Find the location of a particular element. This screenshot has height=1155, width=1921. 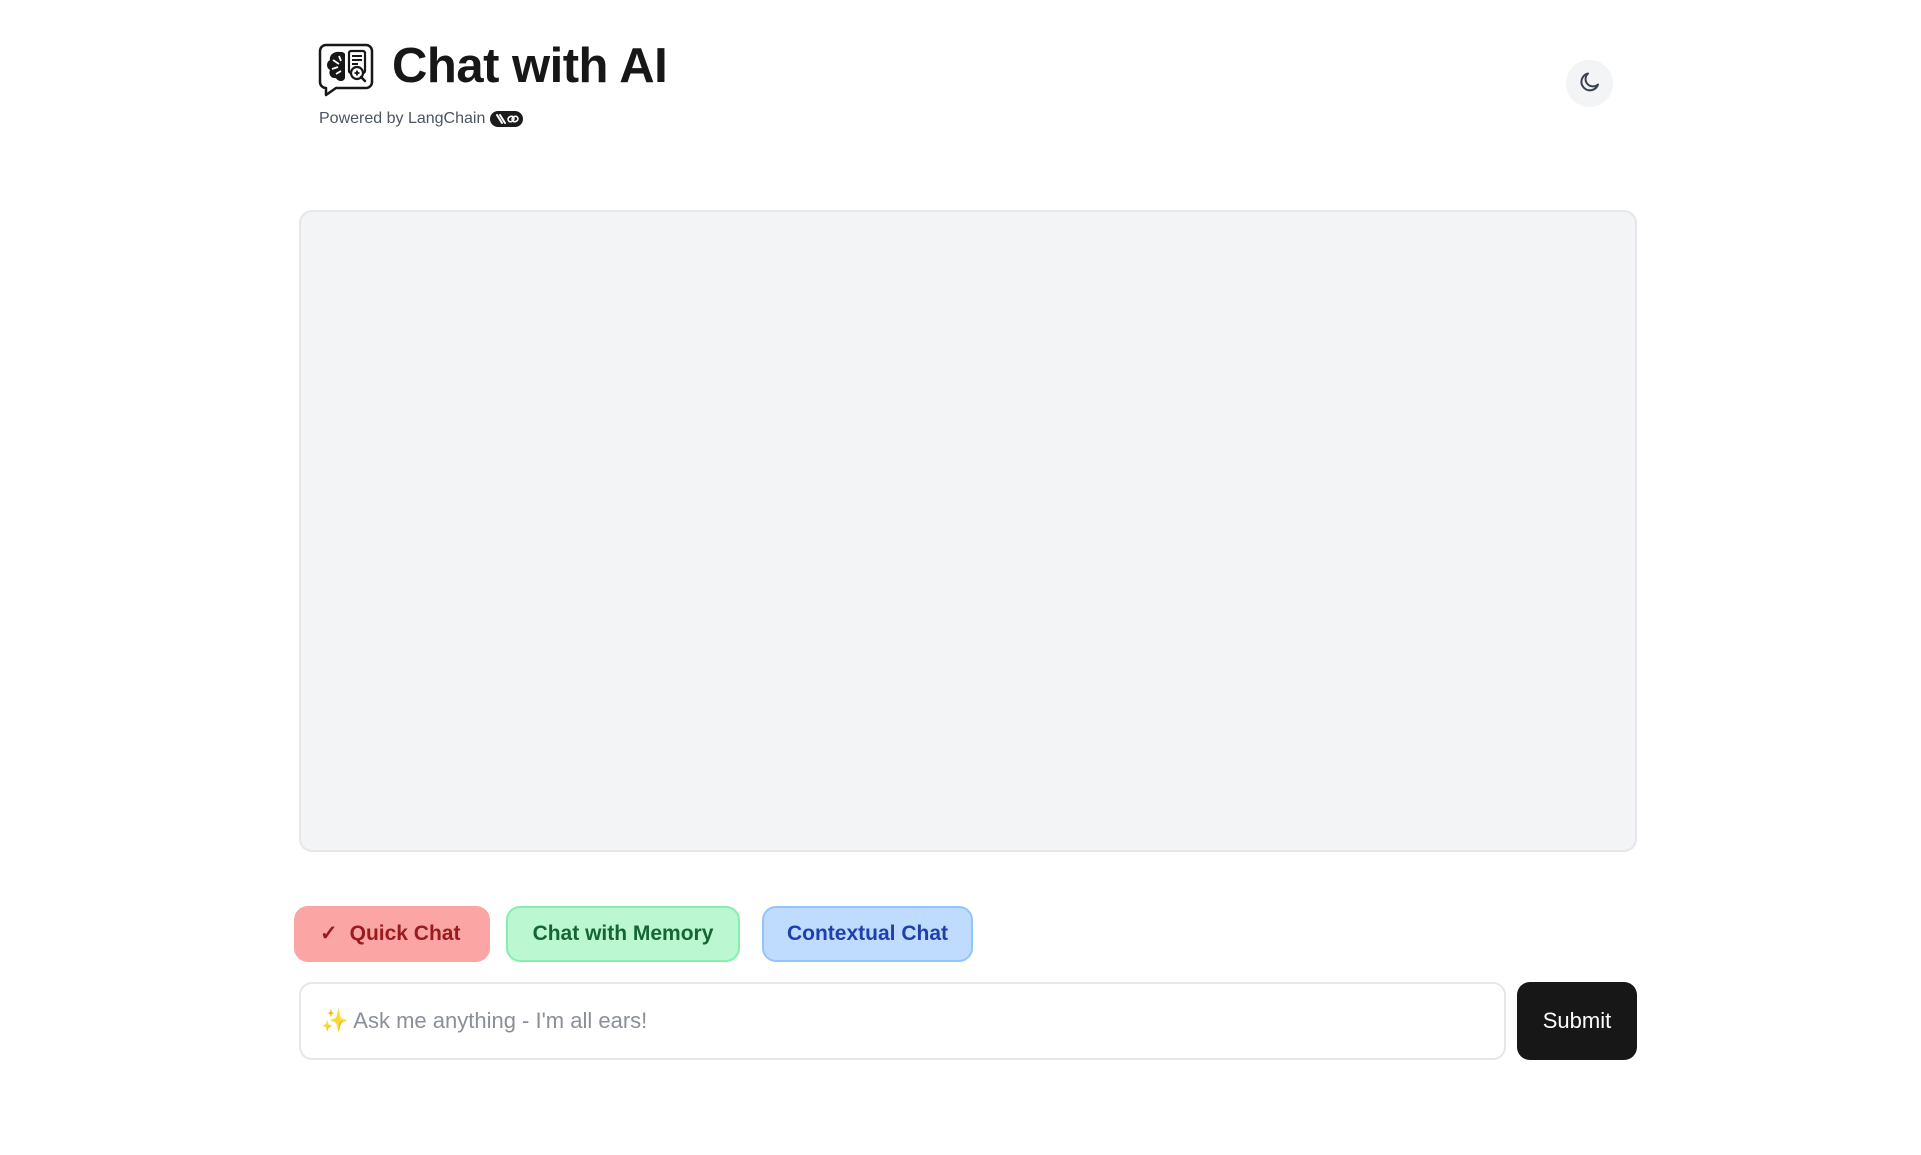

powered-by: Powered by LangChain is located at coordinates (421, 119).